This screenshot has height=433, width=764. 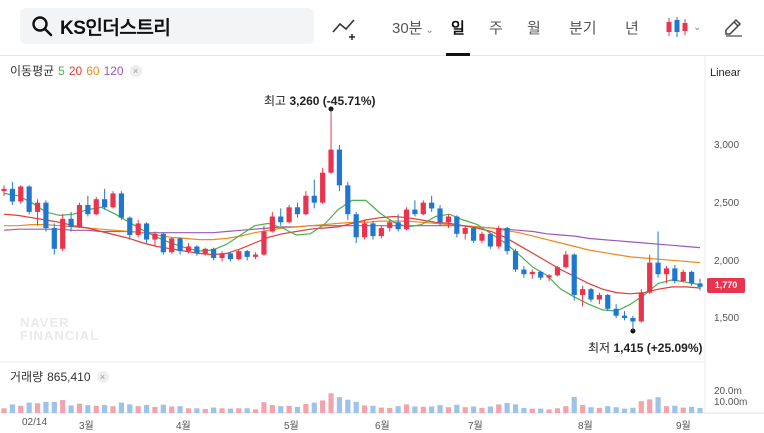 I want to click on volume-bars, so click(x=352, y=403).